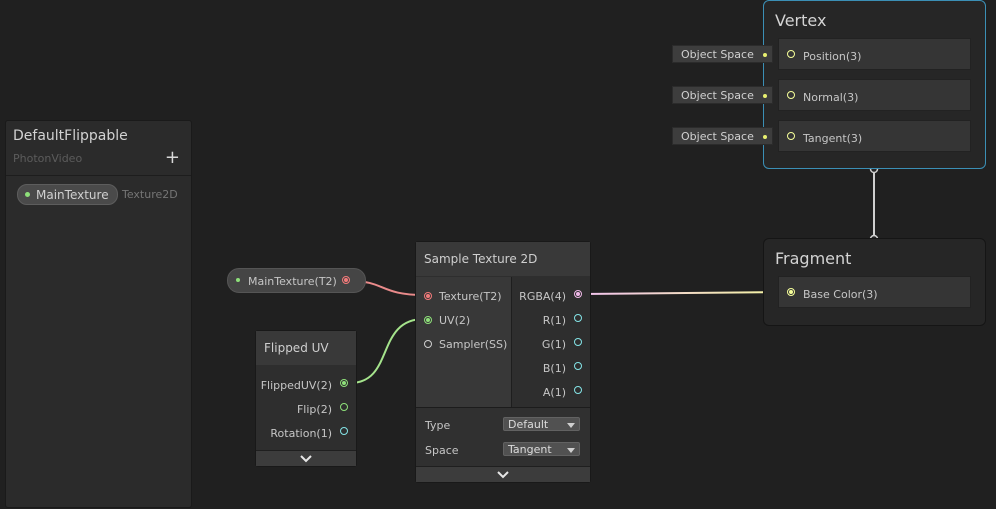  What do you see at coordinates (470, 296) in the screenshot?
I see `texture-input-label: Texture(T2)` at bounding box center [470, 296].